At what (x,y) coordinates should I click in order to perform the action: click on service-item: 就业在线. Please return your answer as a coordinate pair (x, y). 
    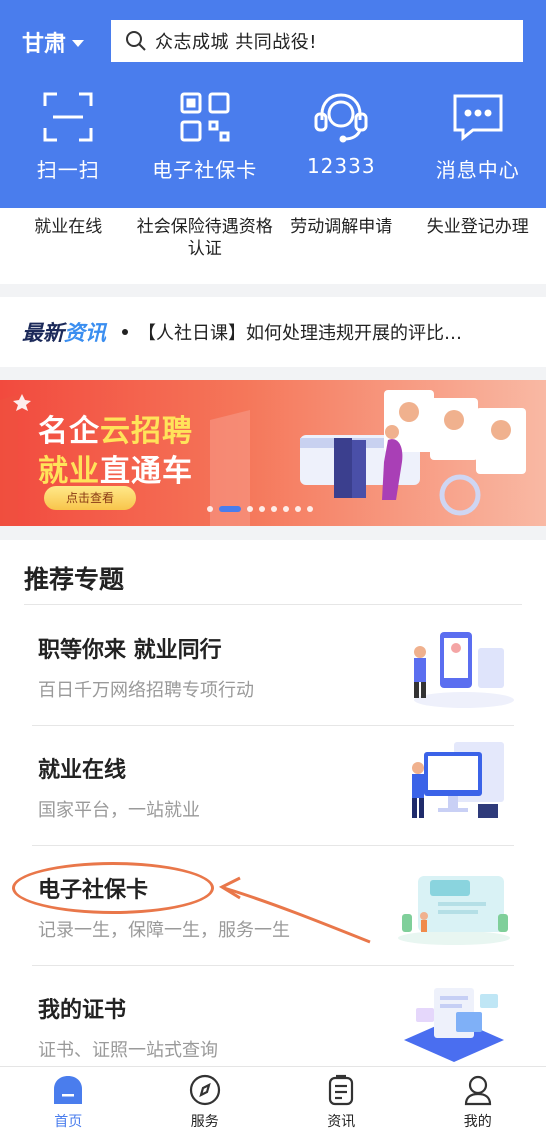
    Looking at the image, I should click on (68, 246).